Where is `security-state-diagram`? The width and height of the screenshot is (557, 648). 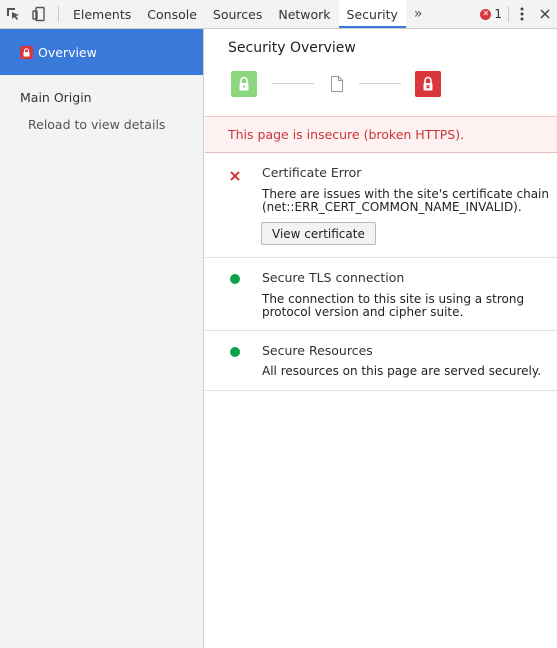
security-state-diagram is located at coordinates (338, 85).